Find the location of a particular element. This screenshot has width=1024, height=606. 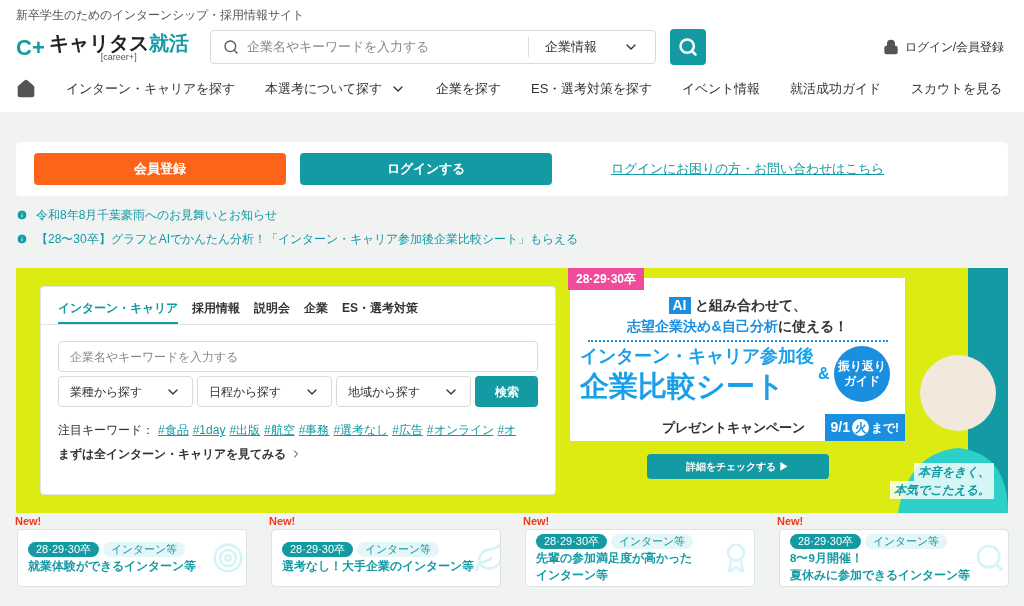

search-tab: 企業 is located at coordinates (316, 311).